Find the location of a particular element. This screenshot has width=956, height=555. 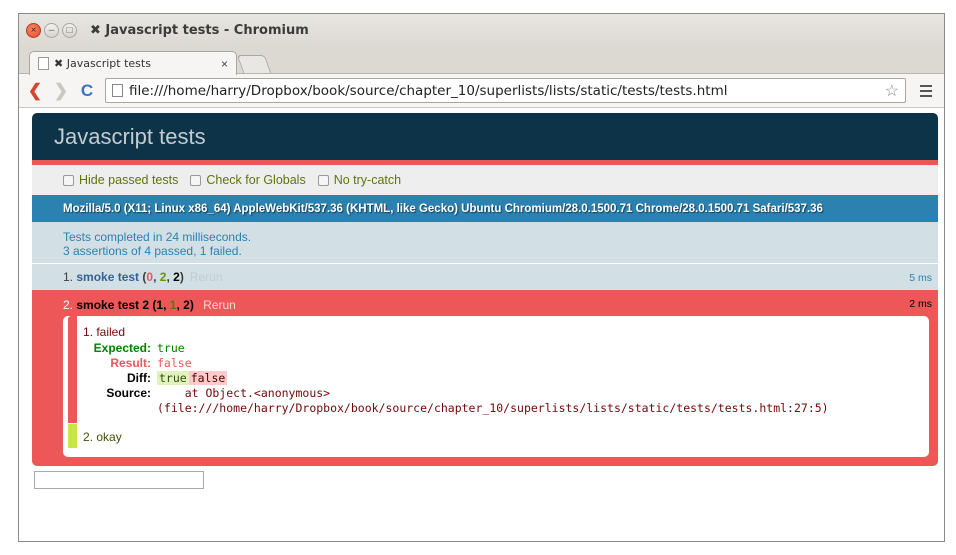

close-icon: × is located at coordinates (33, 30).